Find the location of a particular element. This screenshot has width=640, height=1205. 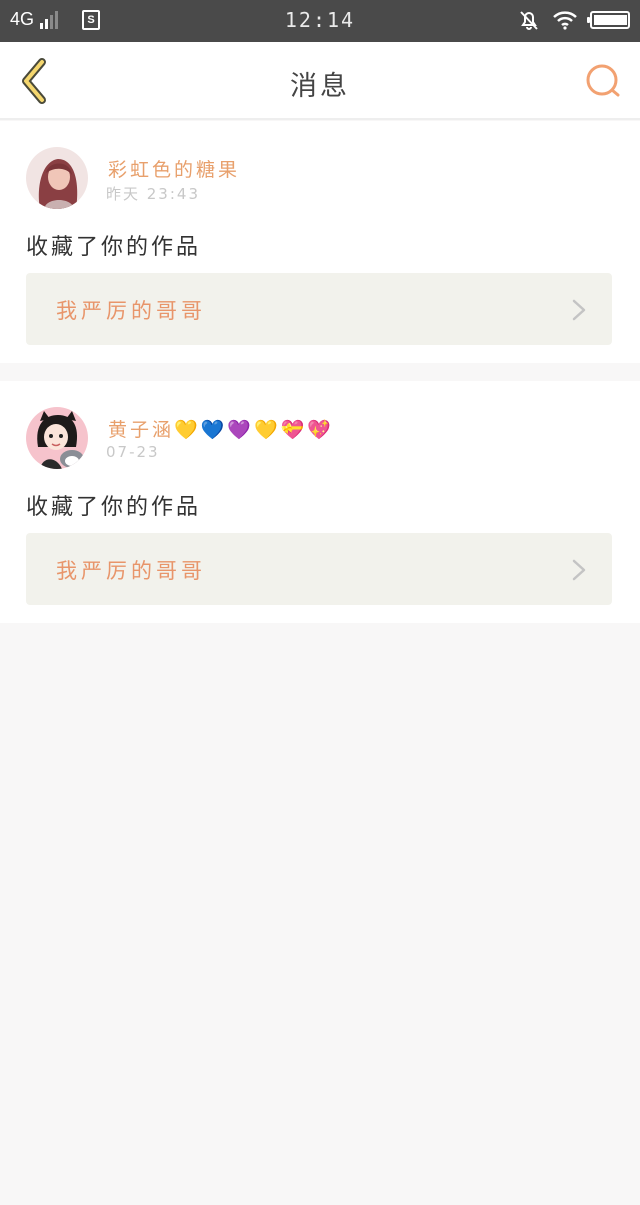

header-bar: 消息 is located at coordinates (320, 81).